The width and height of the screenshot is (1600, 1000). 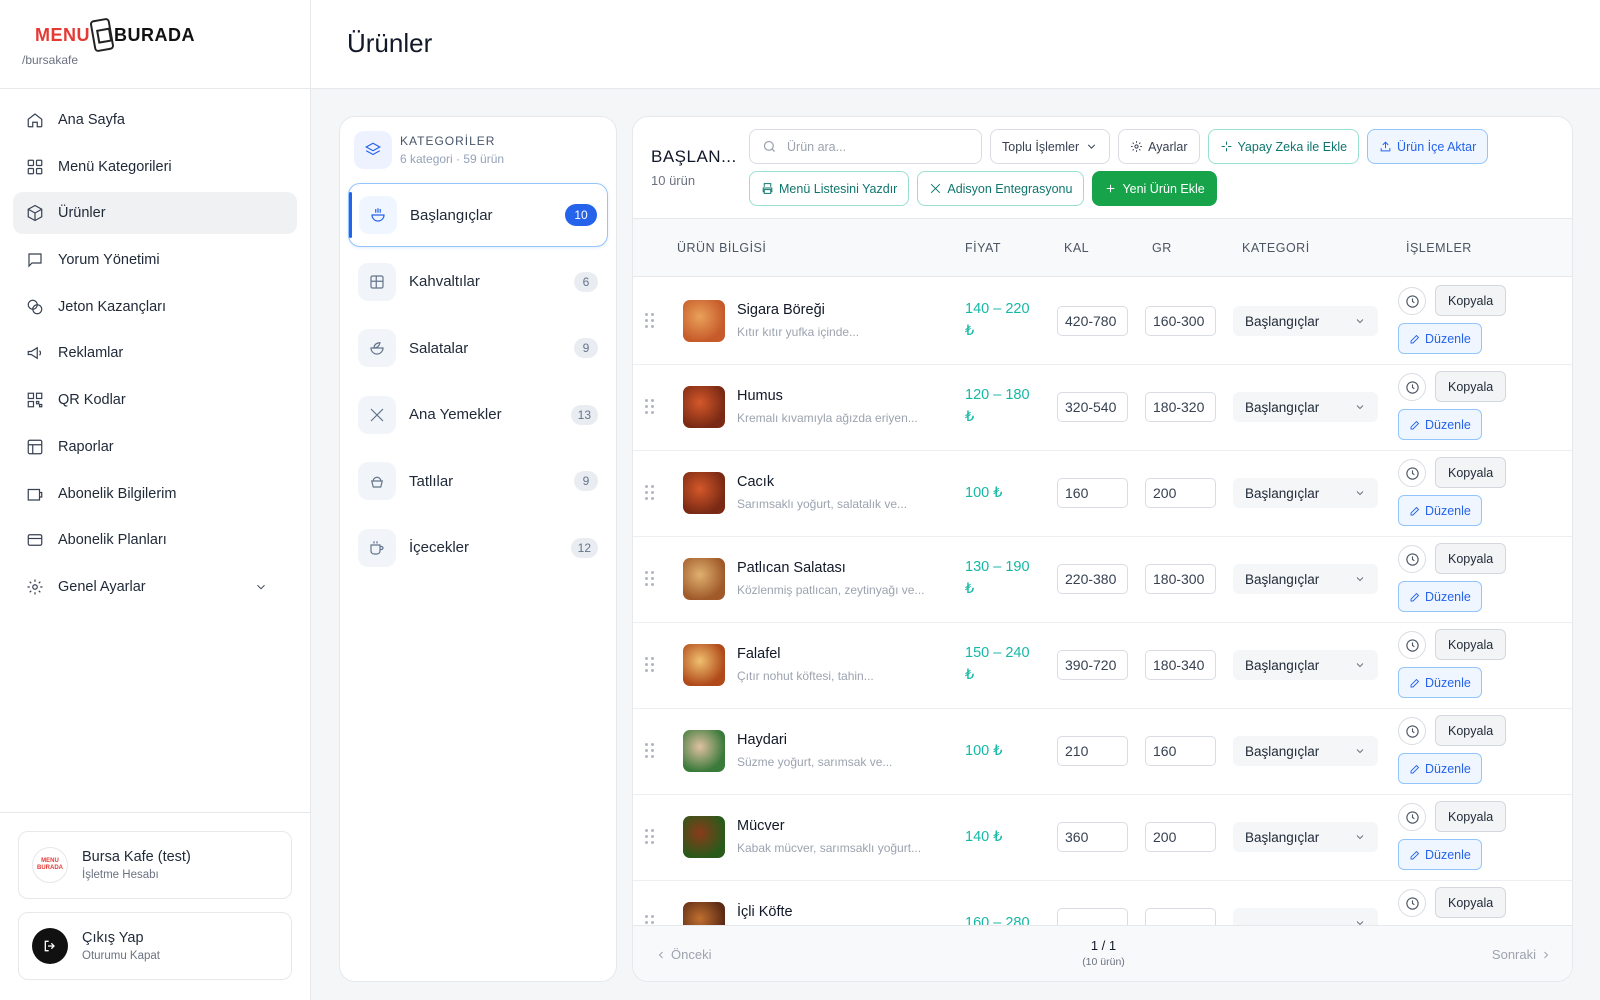 I want to click on calories-input: 160, so click(x=1092, y=493).